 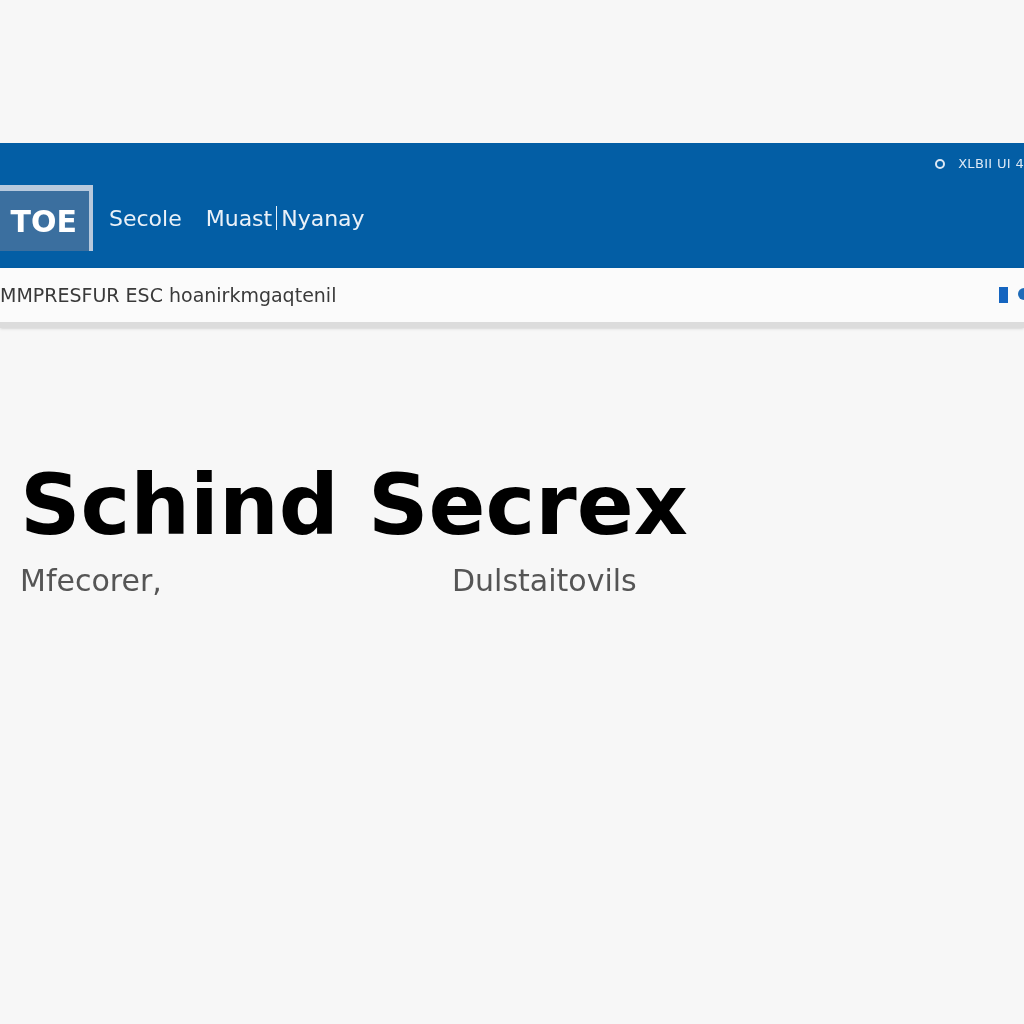 I want to click on breadcrumb-text: MMPRESFUR ESC hoanirkmgaqtenil, so click(x=168, y=295).